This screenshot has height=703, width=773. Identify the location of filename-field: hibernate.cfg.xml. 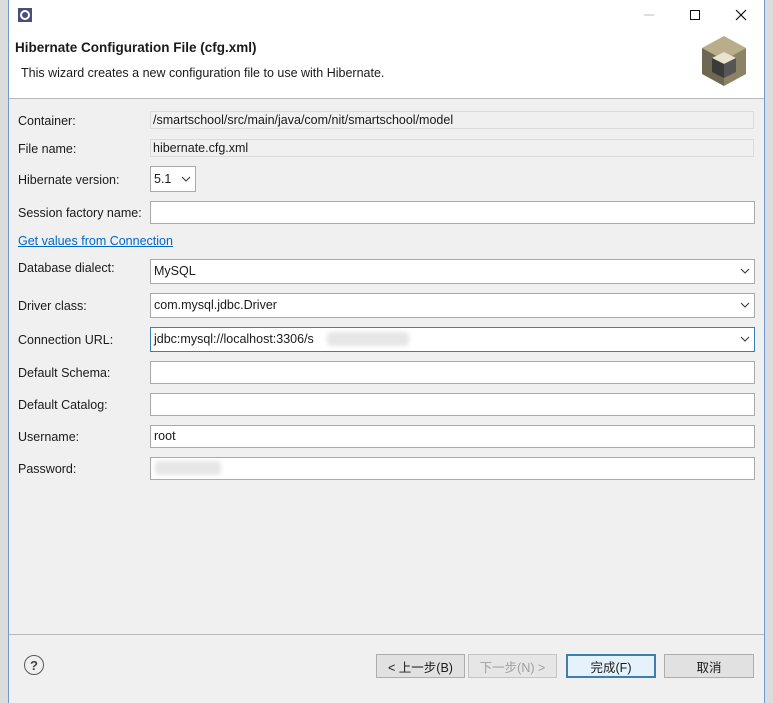
(452, 148).